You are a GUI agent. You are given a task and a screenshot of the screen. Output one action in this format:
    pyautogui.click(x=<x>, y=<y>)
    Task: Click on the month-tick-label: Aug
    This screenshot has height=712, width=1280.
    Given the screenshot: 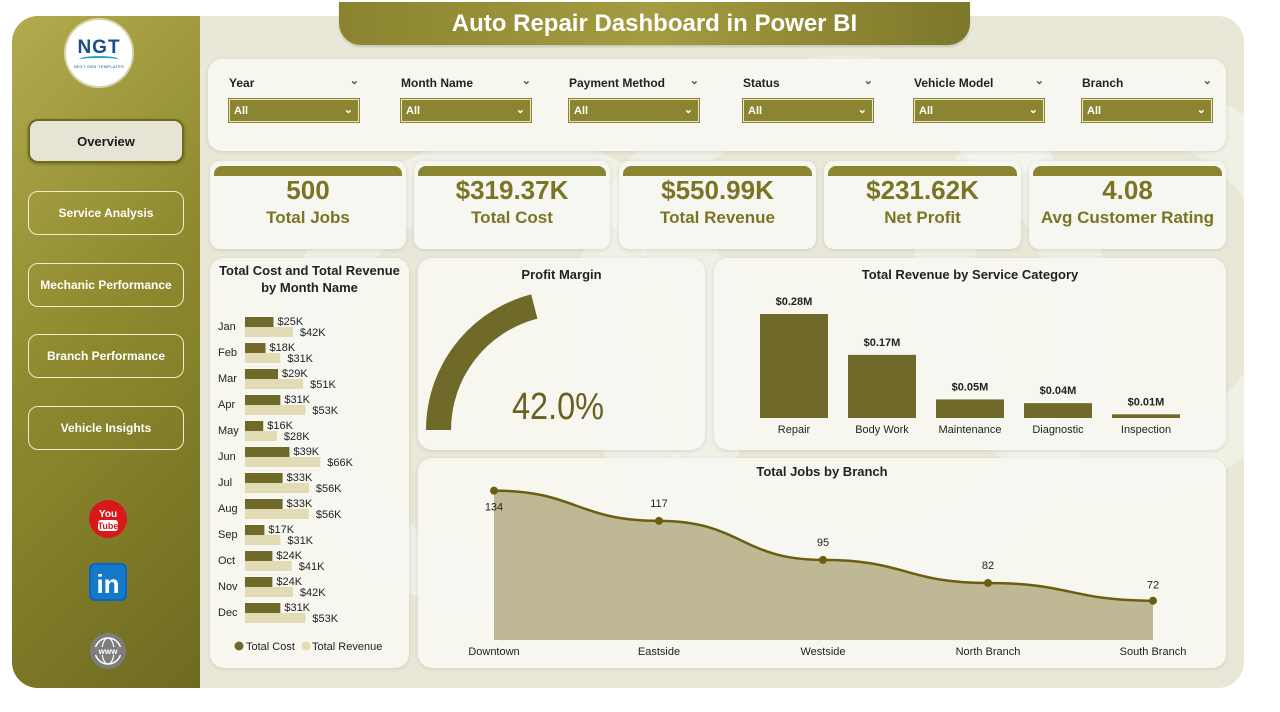 What is the action you would take?
    pyautogui.click(x=228, y=509)
    